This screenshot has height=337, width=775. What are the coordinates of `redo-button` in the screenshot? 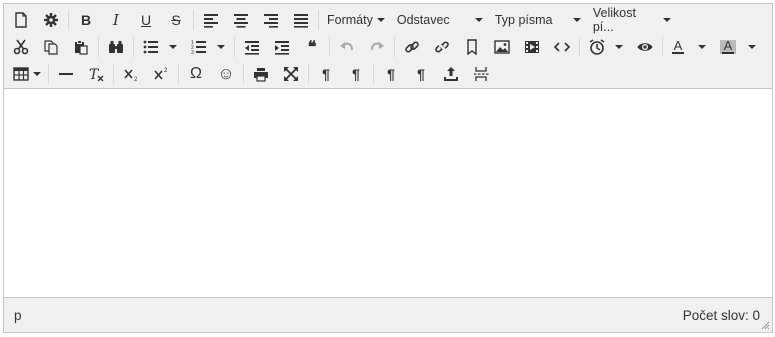 It's located at (377, 47).